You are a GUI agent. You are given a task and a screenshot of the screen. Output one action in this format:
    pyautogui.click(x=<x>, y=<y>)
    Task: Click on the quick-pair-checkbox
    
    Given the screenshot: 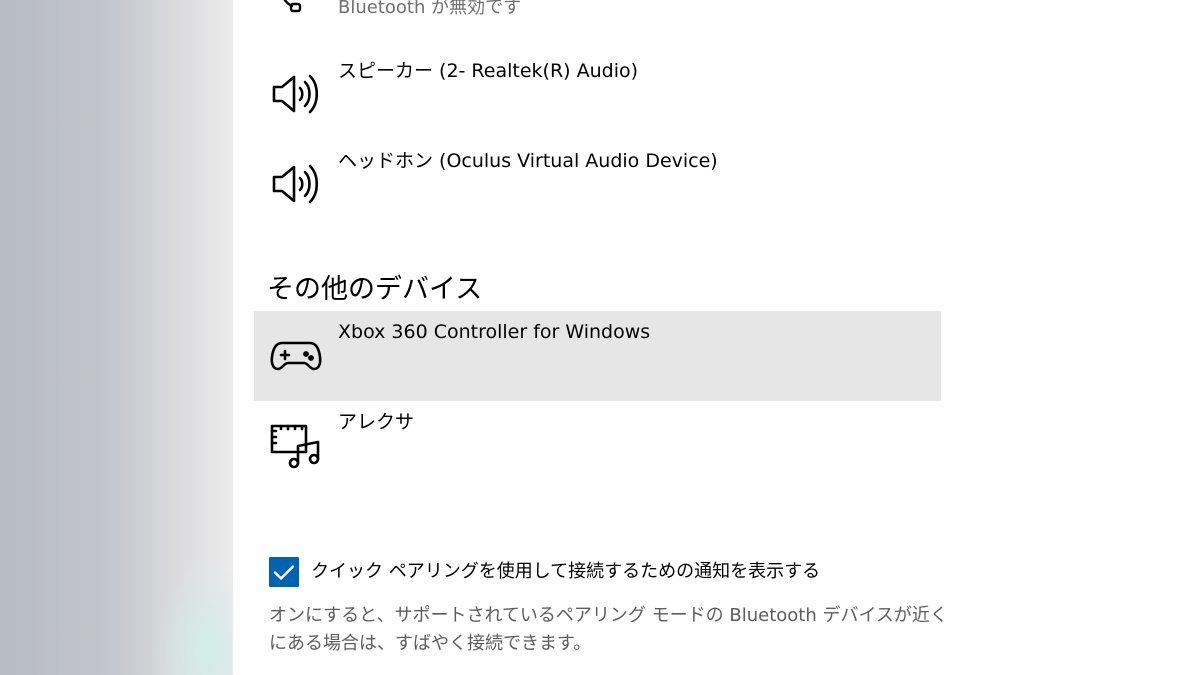 What is the action you would take?
    pyautogui.click(x=284, y=572)
    